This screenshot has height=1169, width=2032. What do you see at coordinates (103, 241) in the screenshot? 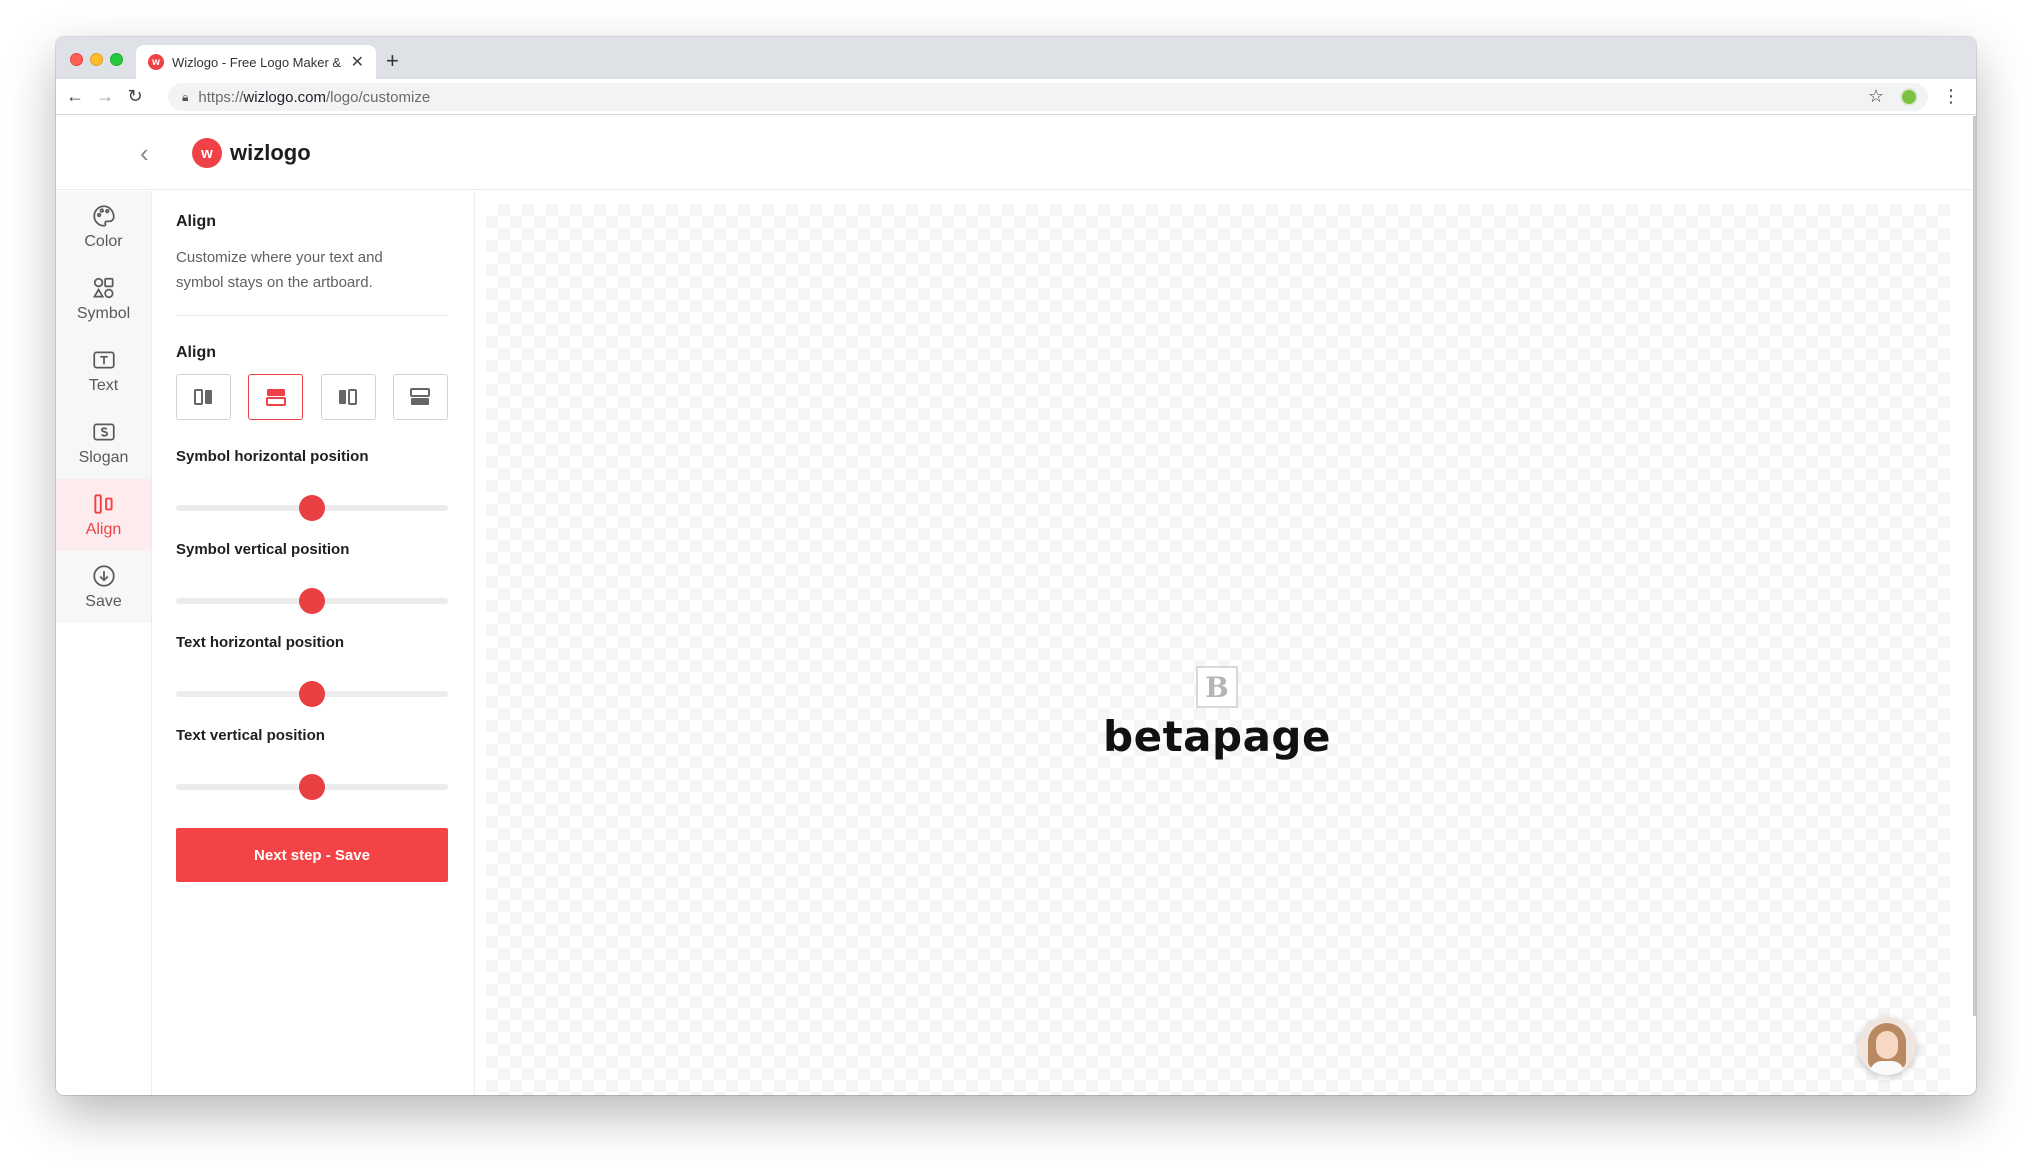
I see `rail-item-label: Color` at bounding box center [103, 241].